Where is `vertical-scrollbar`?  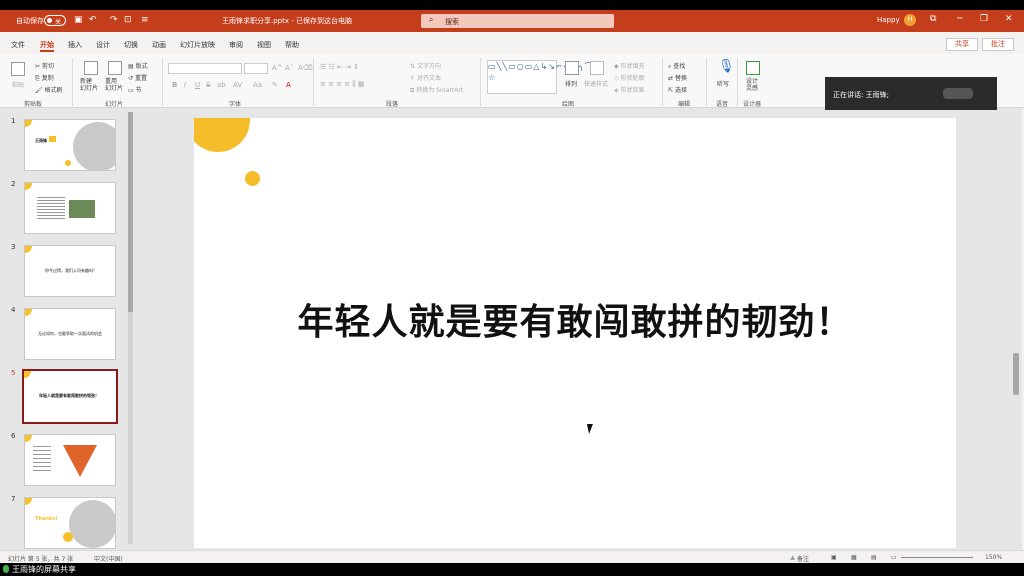
vertical-scrollbar is located at coordinates (1016, 329).